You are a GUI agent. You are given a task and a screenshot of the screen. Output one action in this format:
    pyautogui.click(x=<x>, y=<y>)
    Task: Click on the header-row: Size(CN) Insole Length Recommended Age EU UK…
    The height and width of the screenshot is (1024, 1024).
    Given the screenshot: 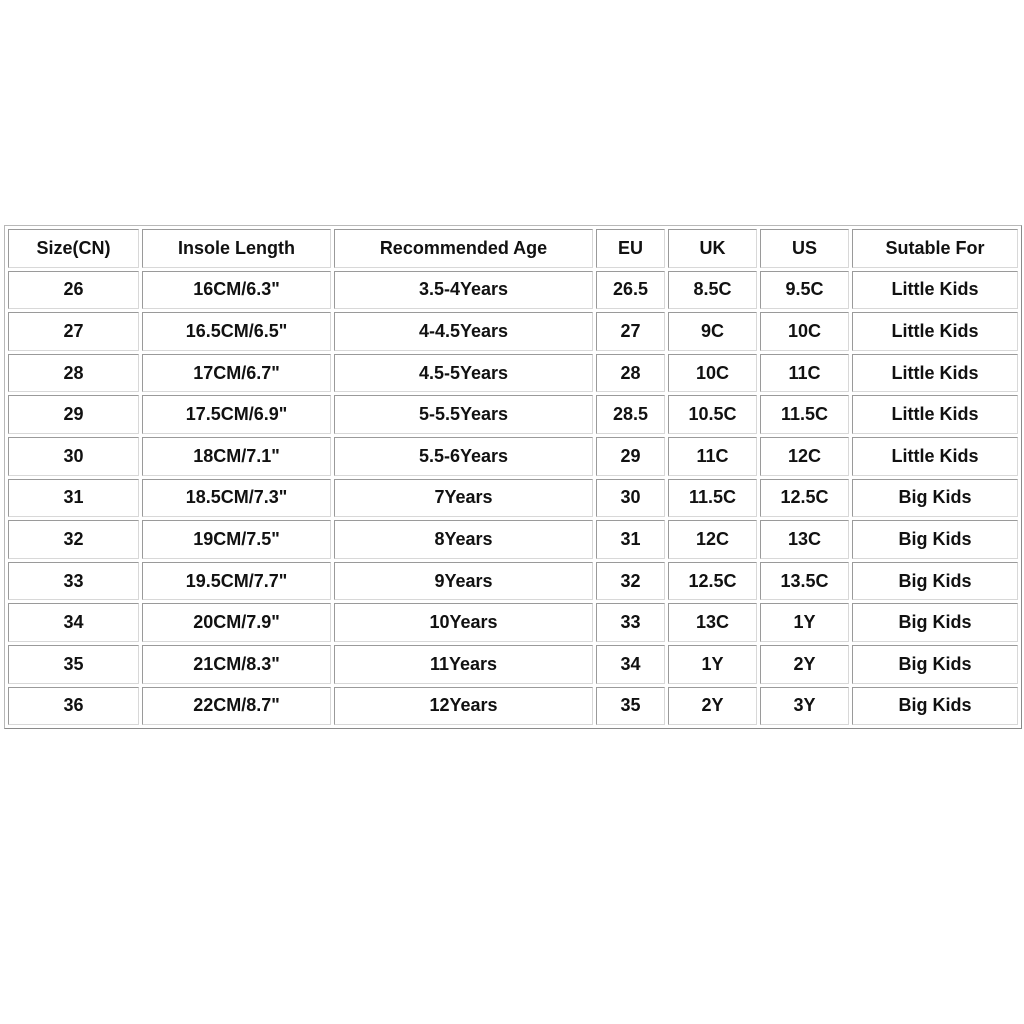 What is the action you would take?
    pyautogui.click(x=513, y=248)
    